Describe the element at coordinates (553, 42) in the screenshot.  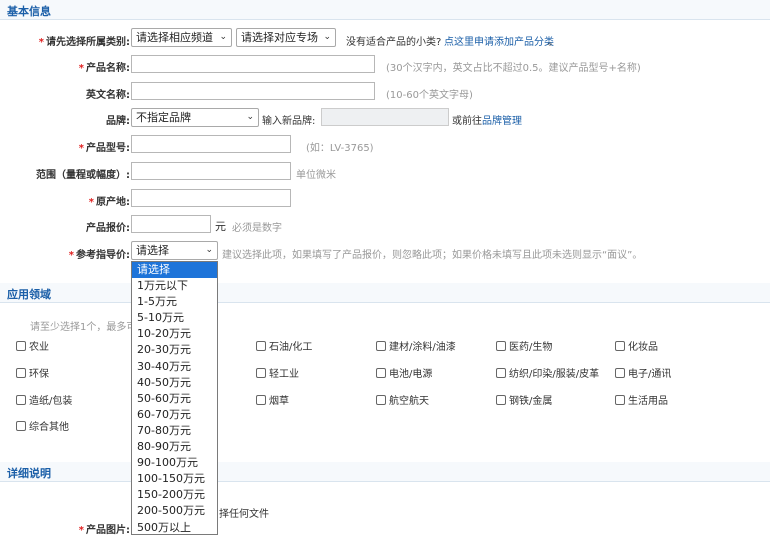
I see `period-text: 。` at that location.